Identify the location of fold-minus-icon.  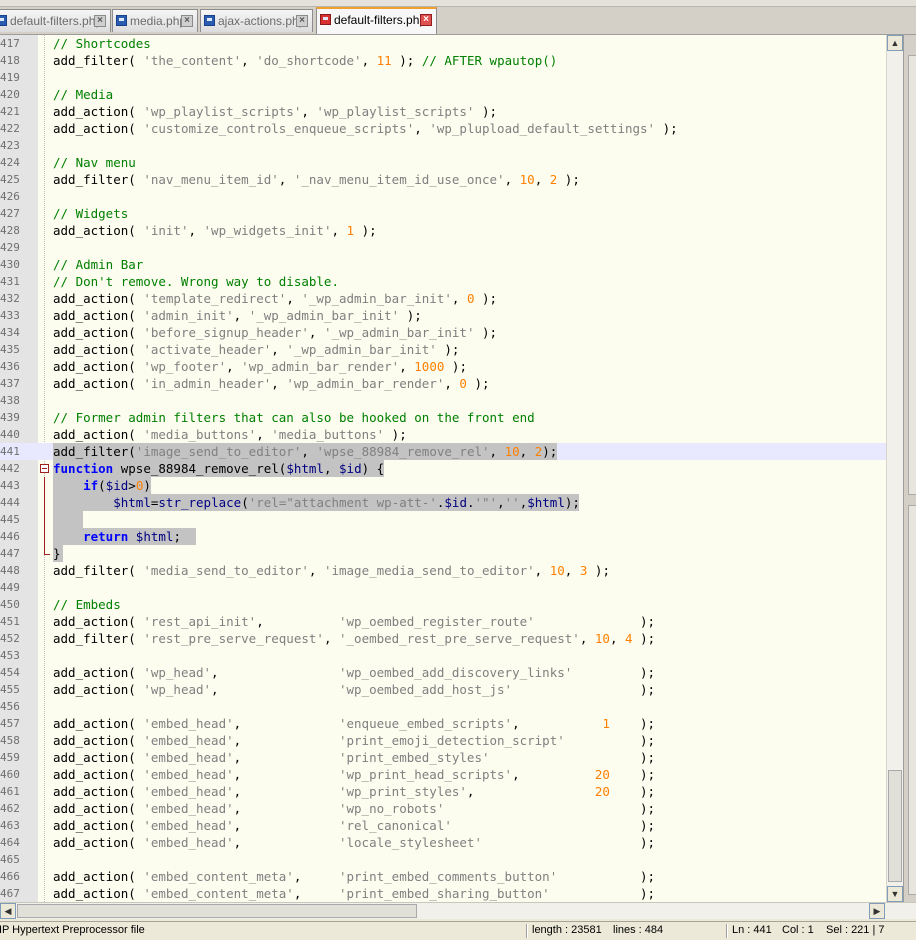
(44, 468).